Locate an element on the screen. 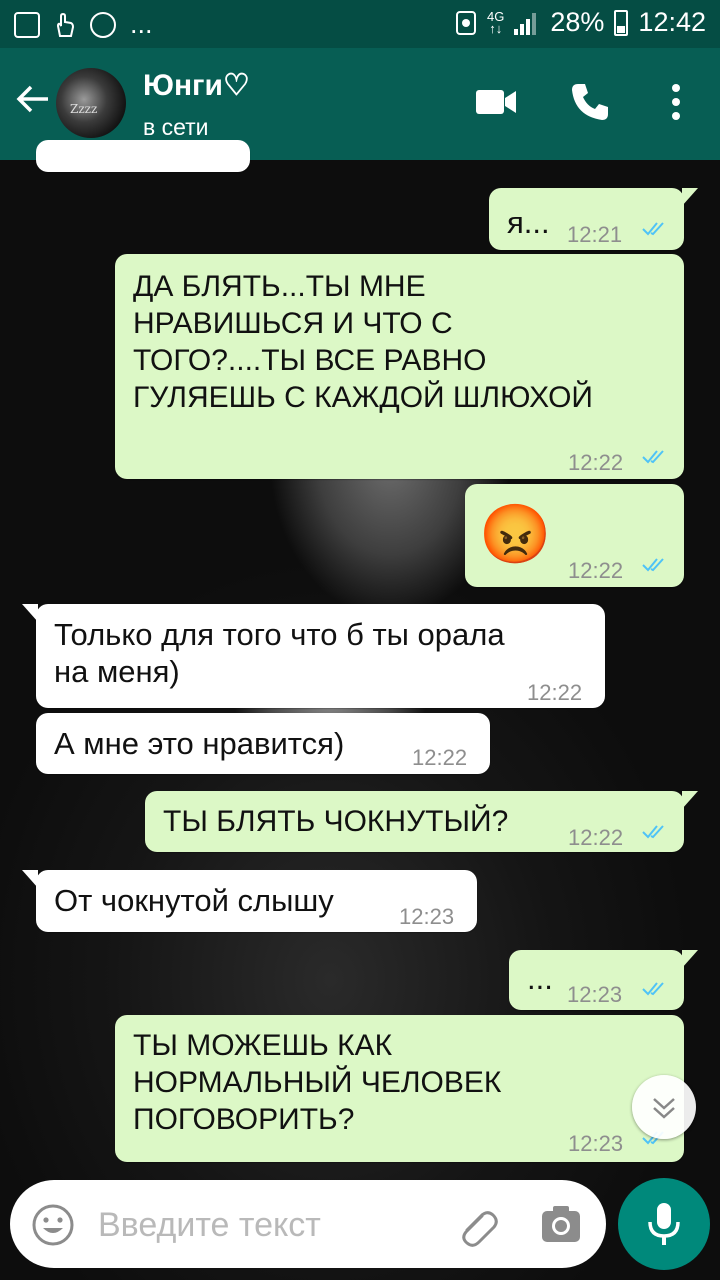  arrow-left-icon is located at coordinates (32, 103).